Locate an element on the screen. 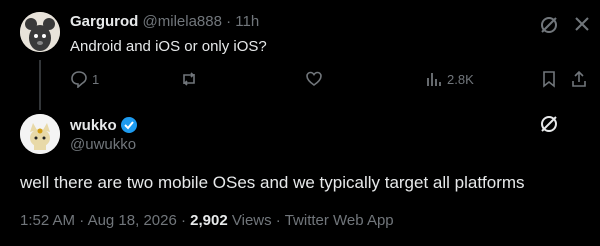 The image size is (600, 246). main-views-label: Views is located at coordinates (251, 220).